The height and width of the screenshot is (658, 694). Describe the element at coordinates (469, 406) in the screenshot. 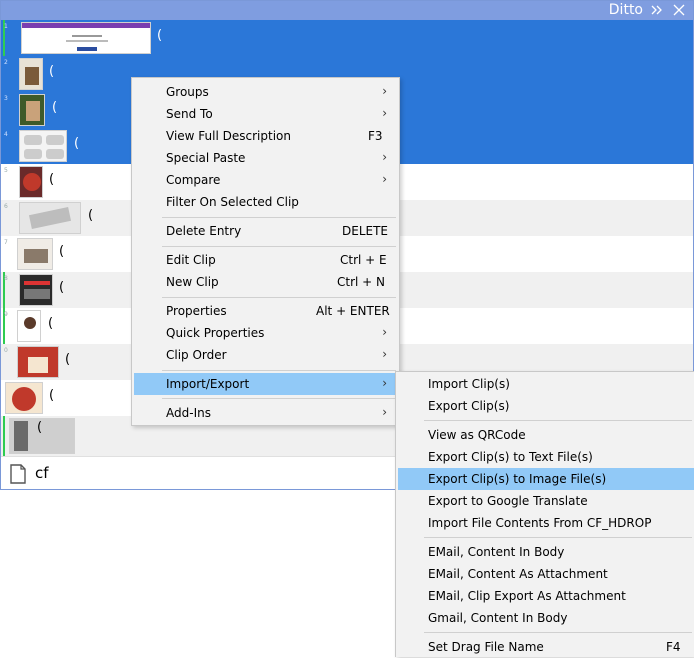

I see `menu-label: Export Clip(s)` at that location.